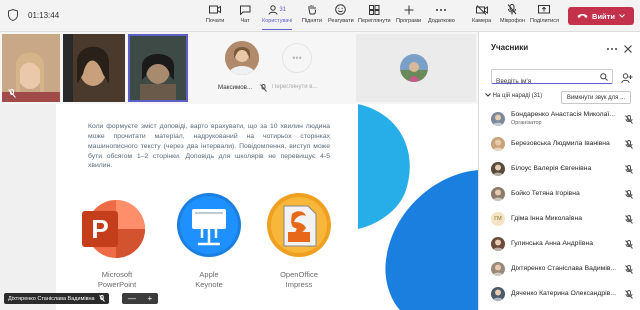  What do you see at coordinates (482, 21) in the screenshot?
I see `camera-label: Камера` at bounding box center [482, 21].